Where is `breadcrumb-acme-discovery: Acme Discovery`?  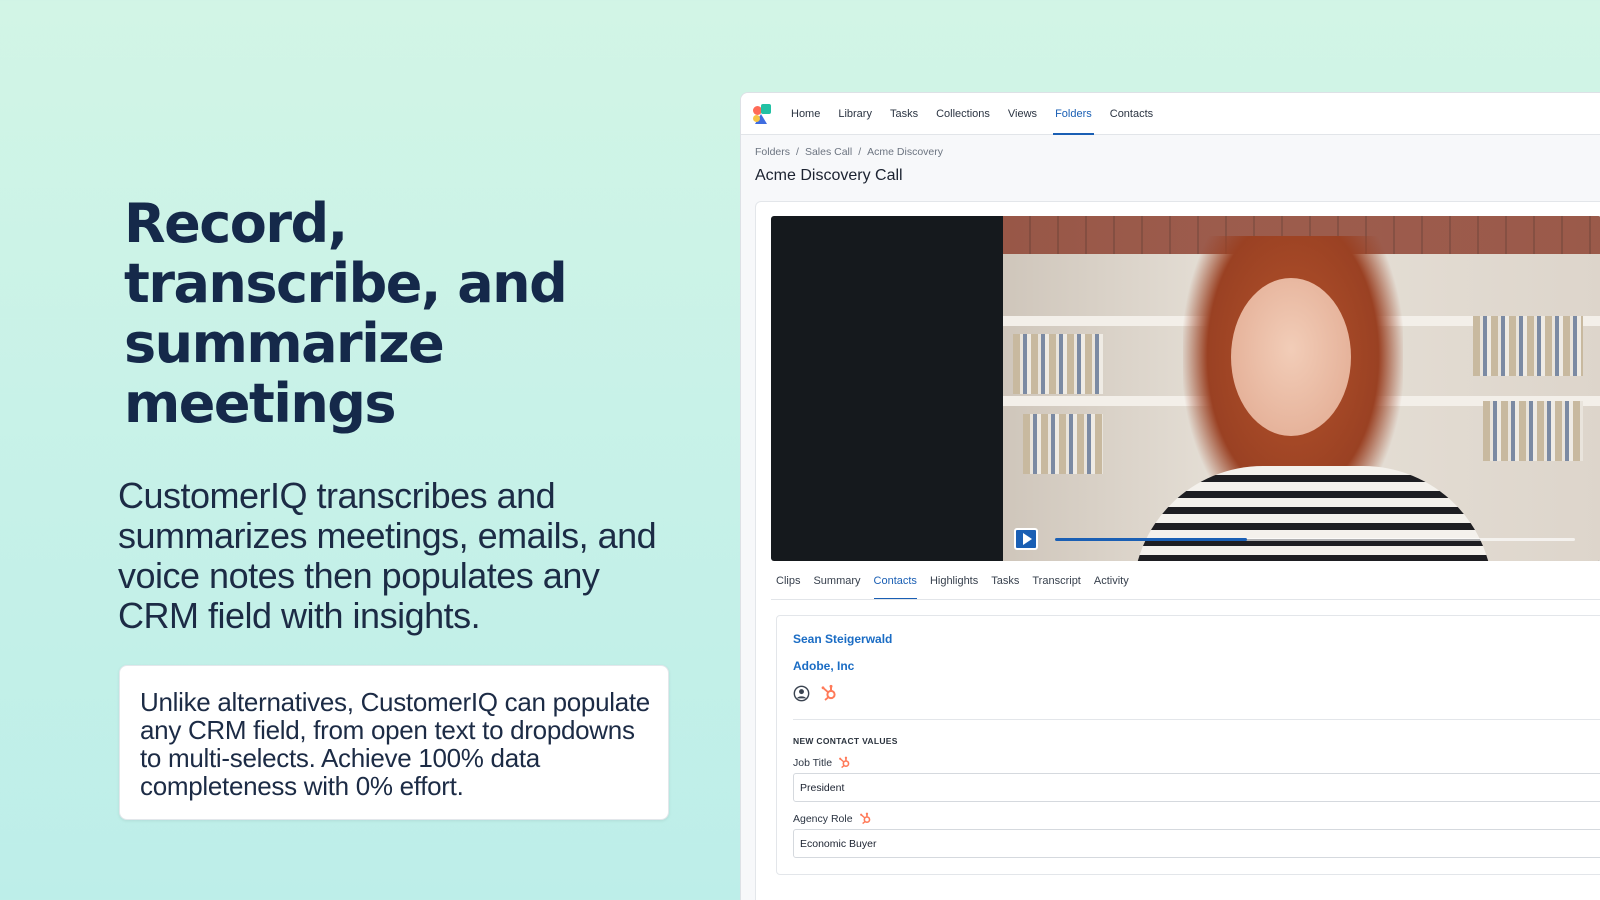
breadcrumb-acme-discovery: Acme Discovery is located at coordinates (905, 152).